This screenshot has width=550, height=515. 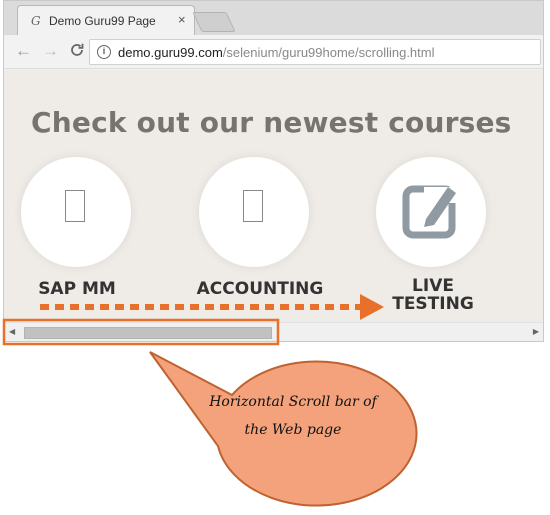 What do you see at coordinates (148, 333) in the screenshot?
I see `scrollbar-thumb` at bounding box center [148, 333].